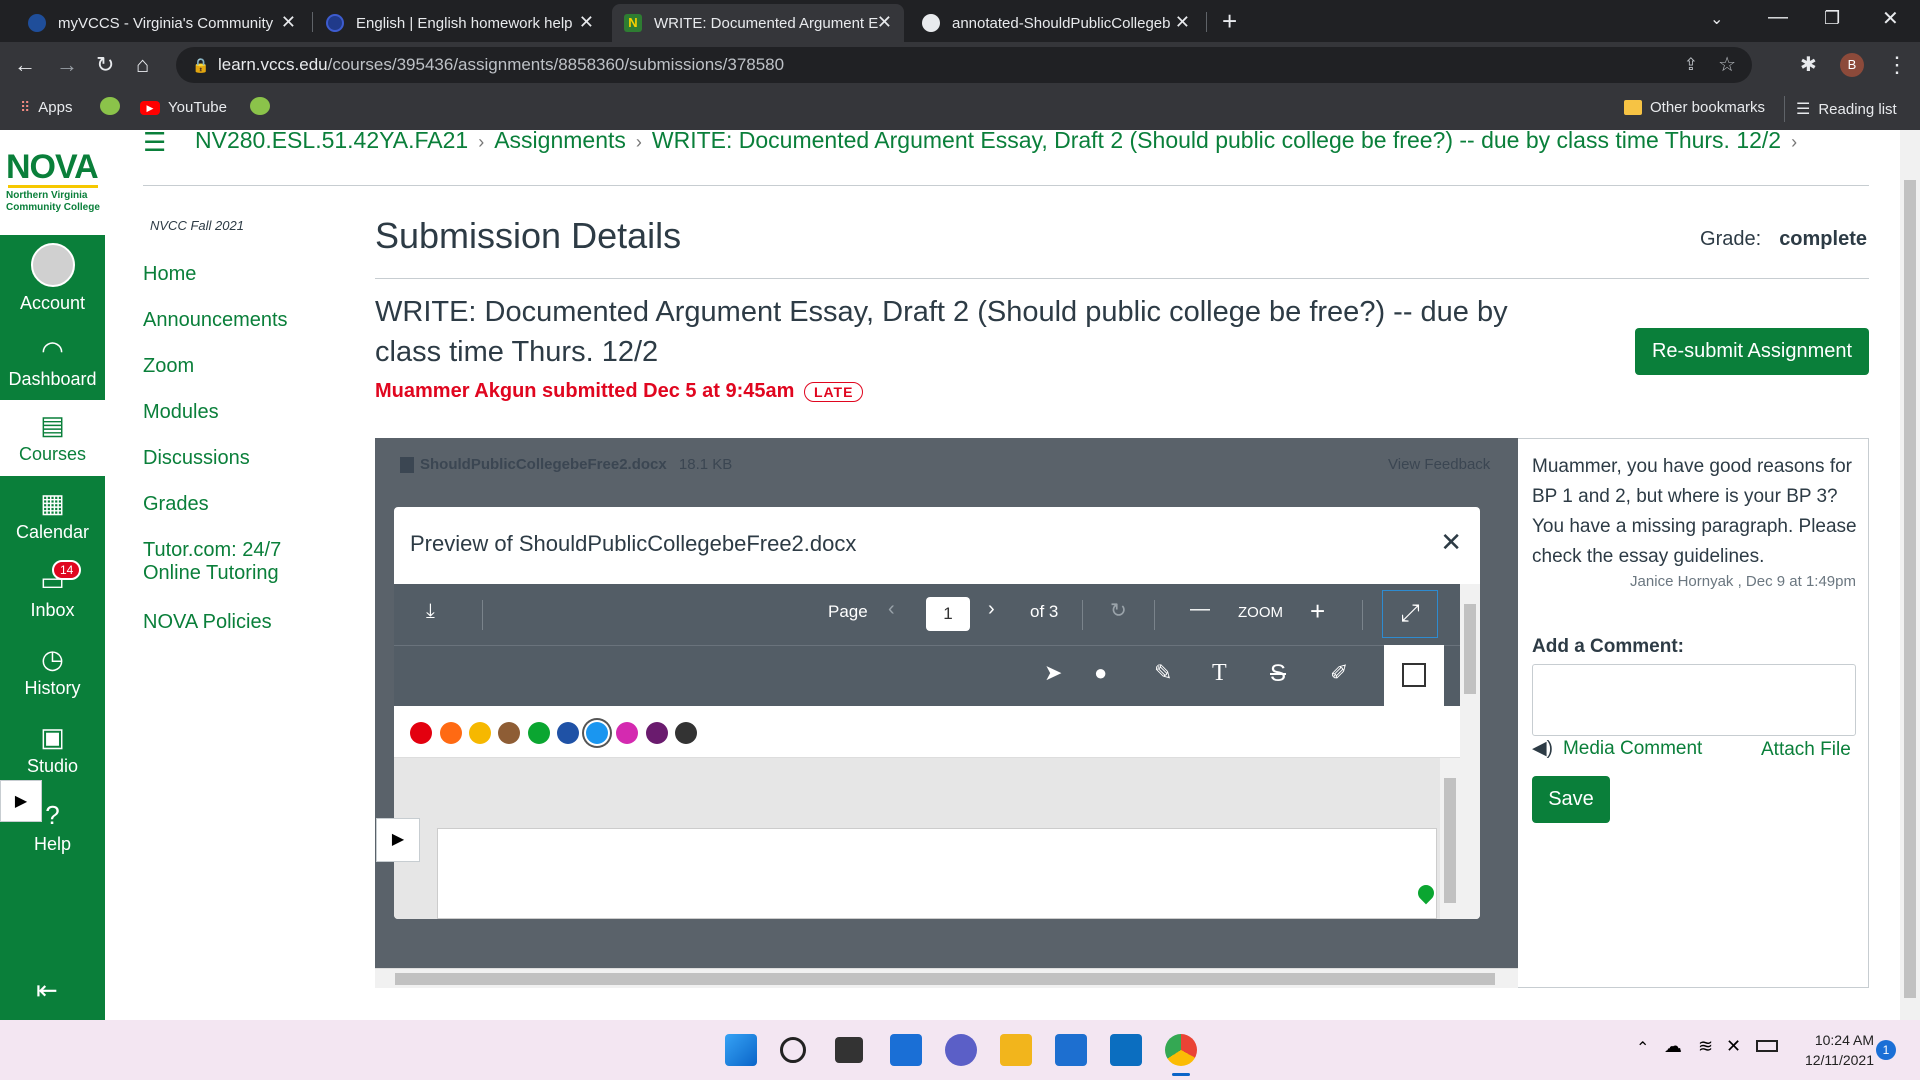 The width and height of the screenshot is (1920, 1080). I want to click on file-explorer-icon, so click(1016, 1050).